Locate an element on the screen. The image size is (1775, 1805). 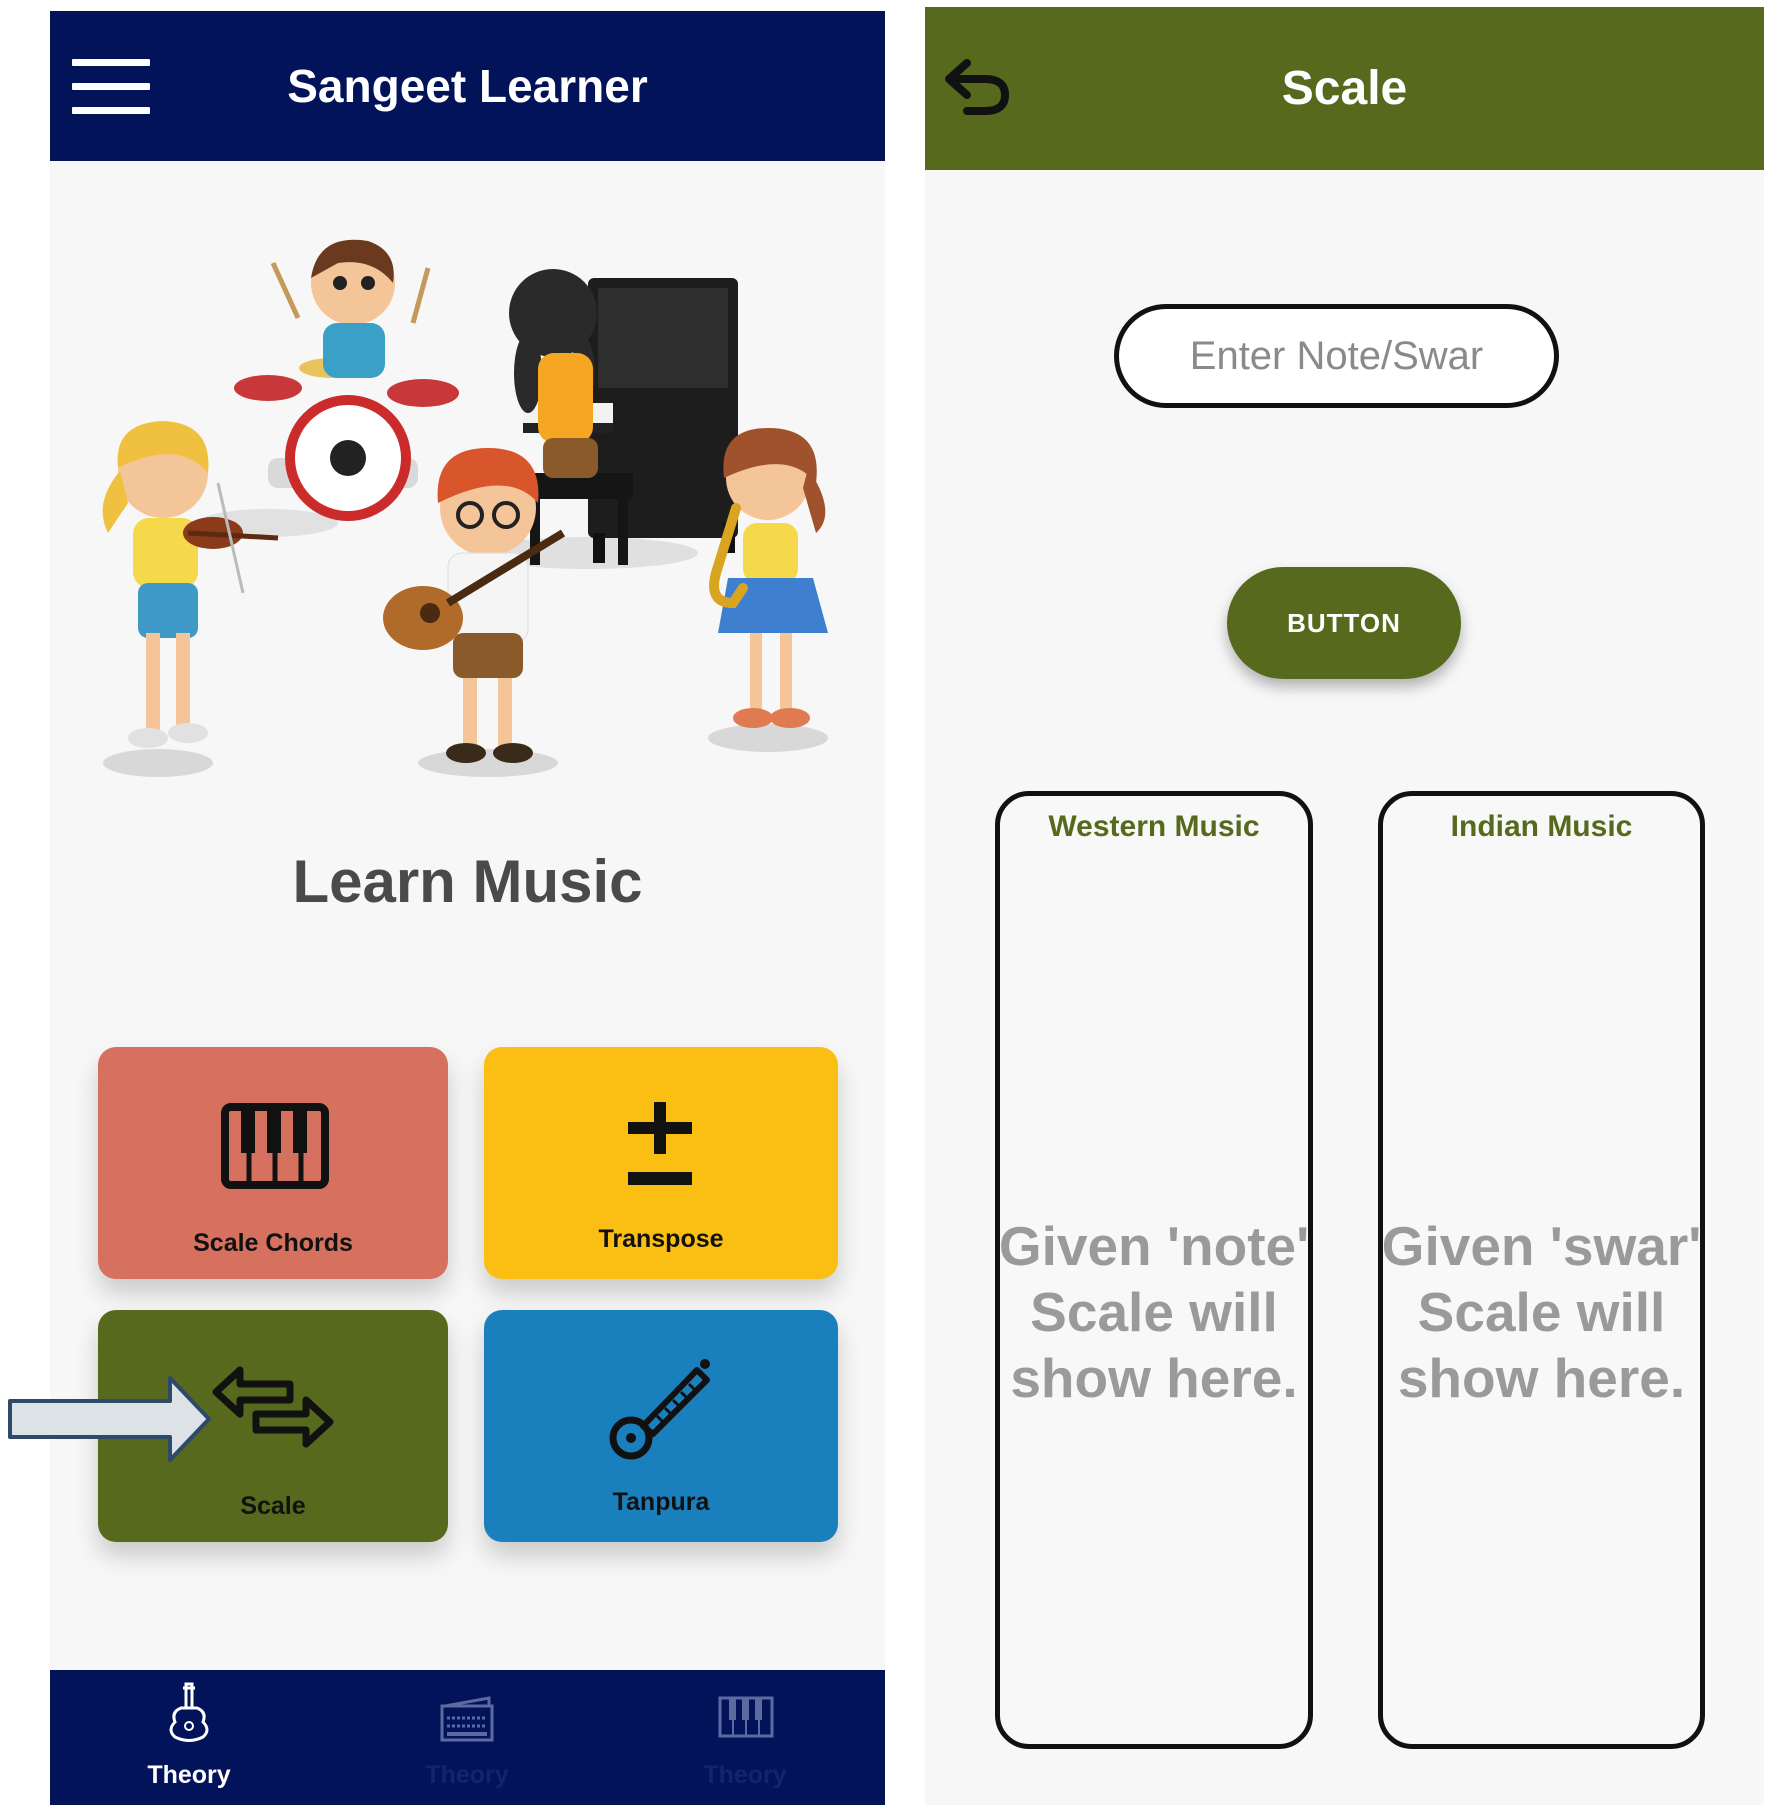
transpose-tile: Transpose is located at coordinates (661, 1163).